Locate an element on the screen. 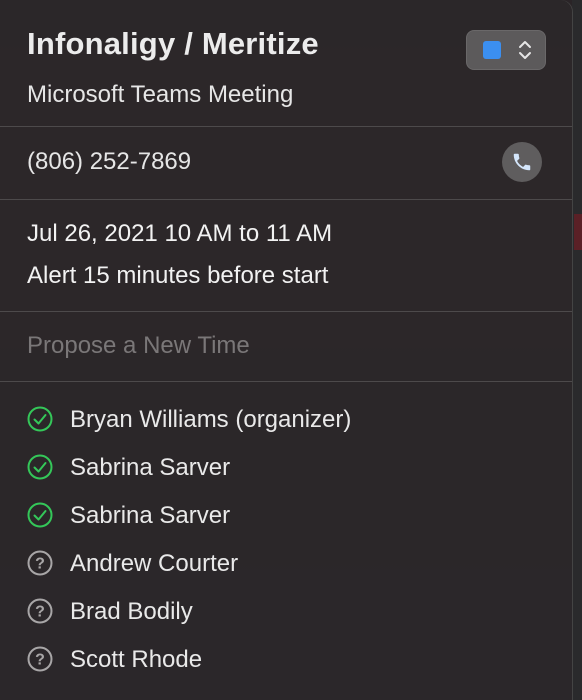 The height and width of the screenshot is (700, 582). phone-icon is located at coordinates (522, 162).